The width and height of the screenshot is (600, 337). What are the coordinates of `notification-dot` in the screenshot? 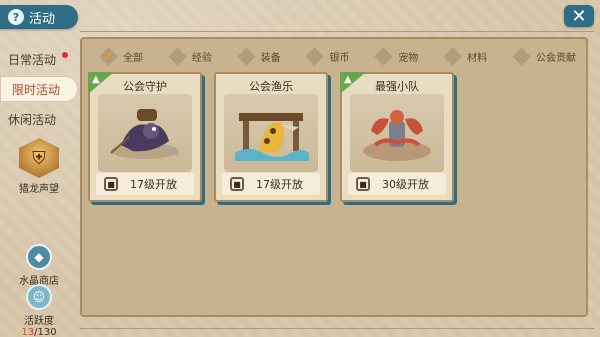 It's located at (65, 55).